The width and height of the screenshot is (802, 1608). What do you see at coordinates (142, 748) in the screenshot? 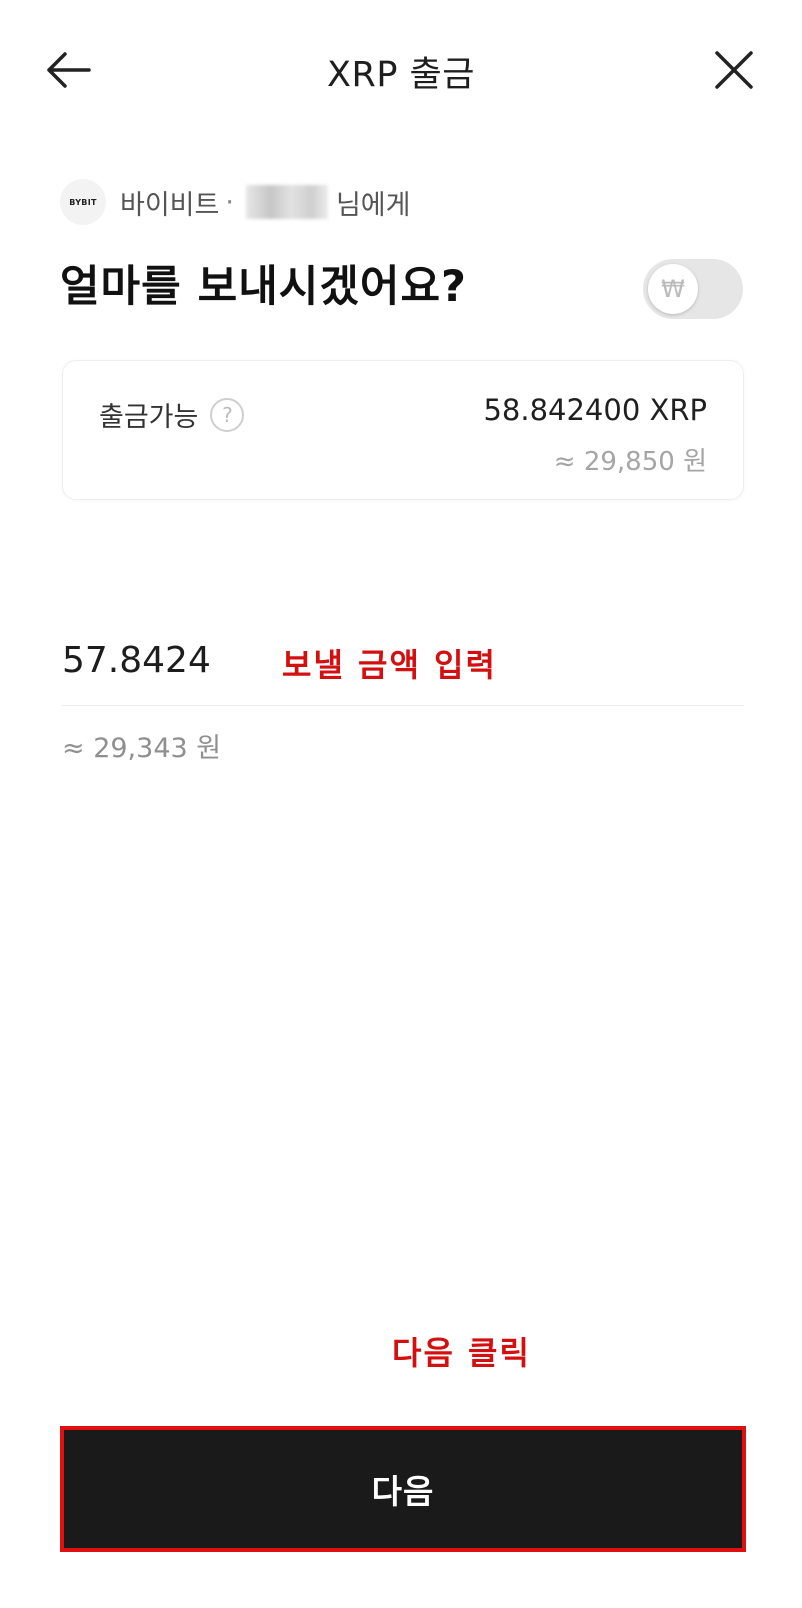
I see `amount-krw: ≈ 29,343 원` at bounding box center [142, 748].